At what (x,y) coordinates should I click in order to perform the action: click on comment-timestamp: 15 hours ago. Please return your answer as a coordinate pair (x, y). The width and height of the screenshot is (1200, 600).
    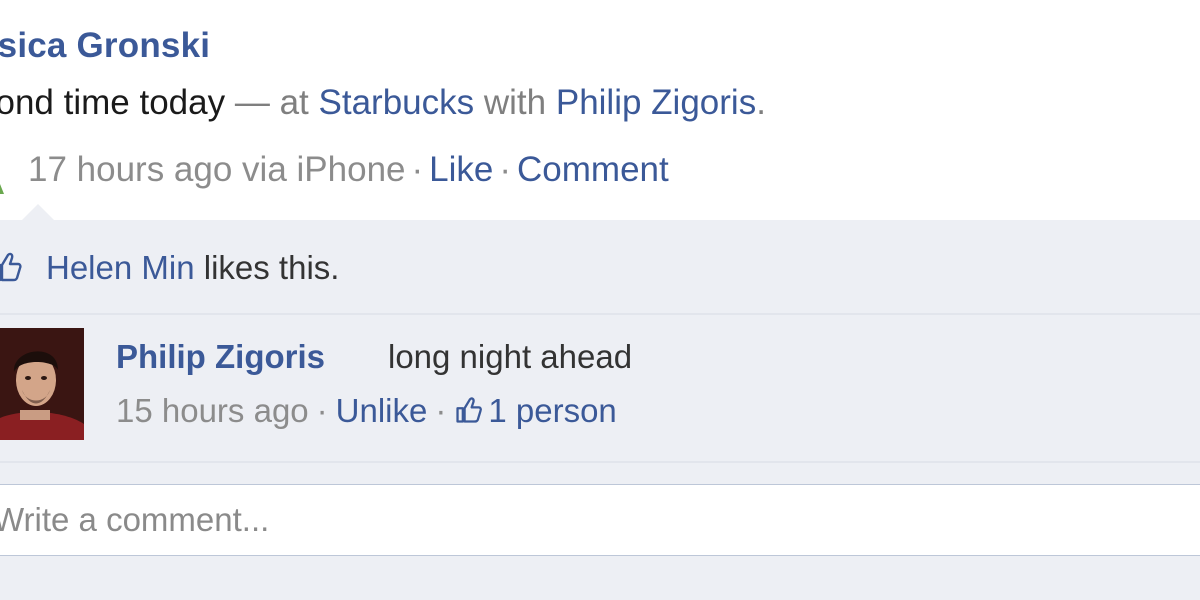
    Looking at the image, I should click on (212, 410).